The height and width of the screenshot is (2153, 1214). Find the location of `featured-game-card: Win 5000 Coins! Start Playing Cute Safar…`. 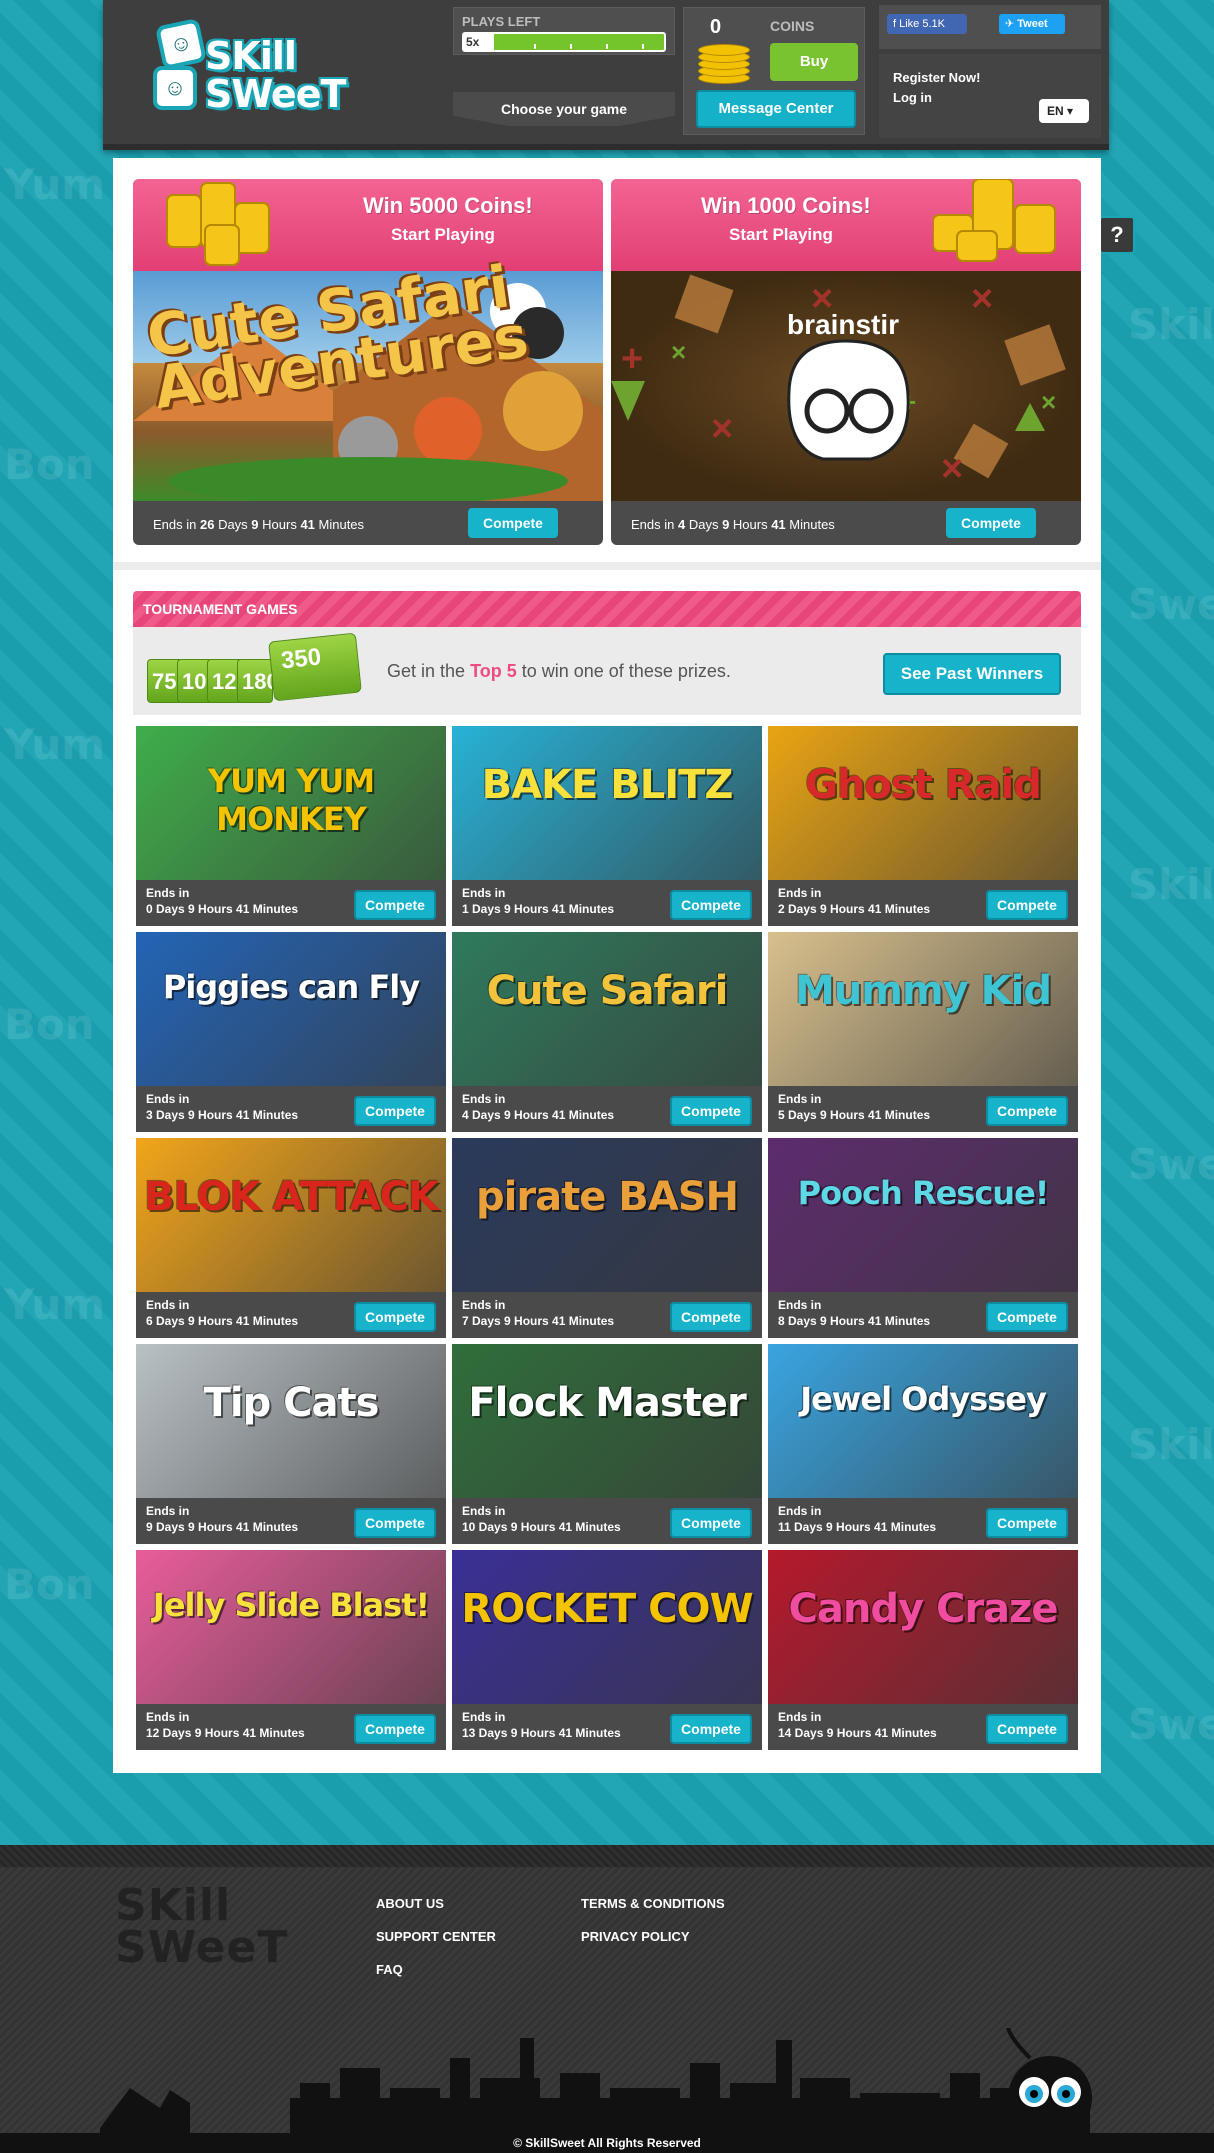

featured-game-card: Win 5000 Coins! Start Playing Cute Safar… is located at coordinates (368, 362).